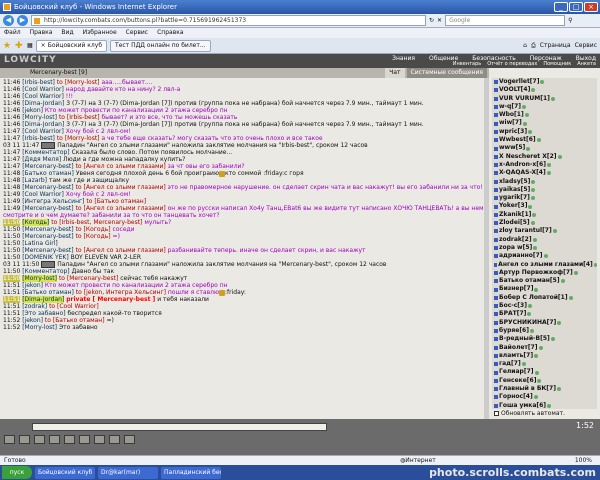  Describe the element at coordinates (510, 123) in the screenshot. I see `online-user-name: wiw[7]` at that location.